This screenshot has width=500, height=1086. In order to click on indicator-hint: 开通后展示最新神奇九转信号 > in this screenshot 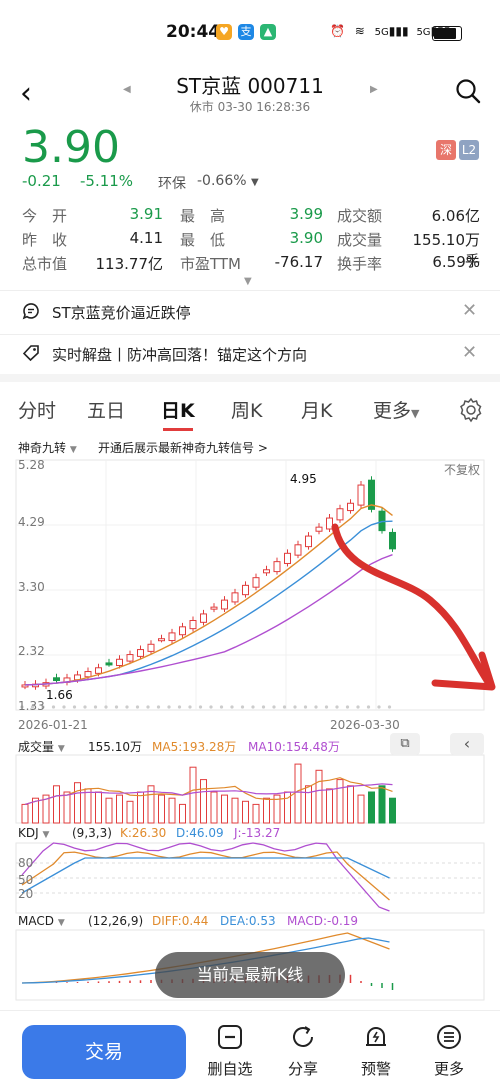, I will do `click(183, 447)`.